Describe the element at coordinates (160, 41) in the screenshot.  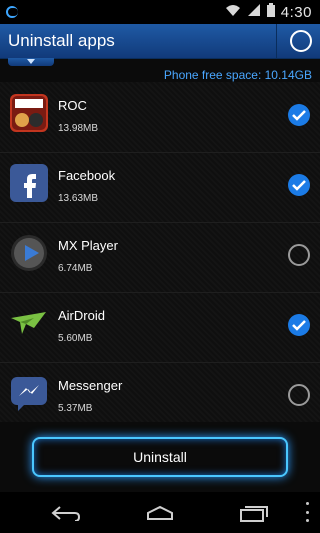
I see `app-header: Uninstall apps` at that location.